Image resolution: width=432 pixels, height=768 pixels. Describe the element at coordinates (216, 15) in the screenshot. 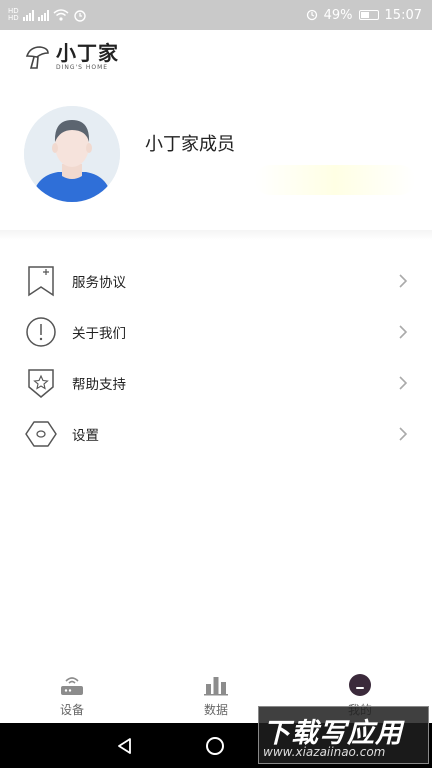

I see `status-bar: HD HD 49% 15:07` at that location.